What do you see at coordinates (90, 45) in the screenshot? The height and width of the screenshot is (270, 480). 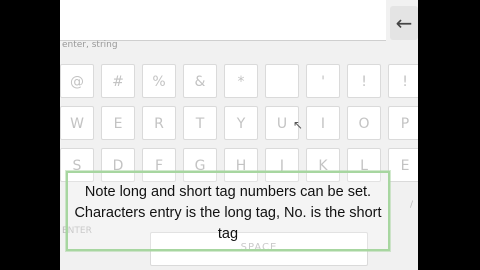 I see `input-hint: enter, string` at bounding box center [90, 45].